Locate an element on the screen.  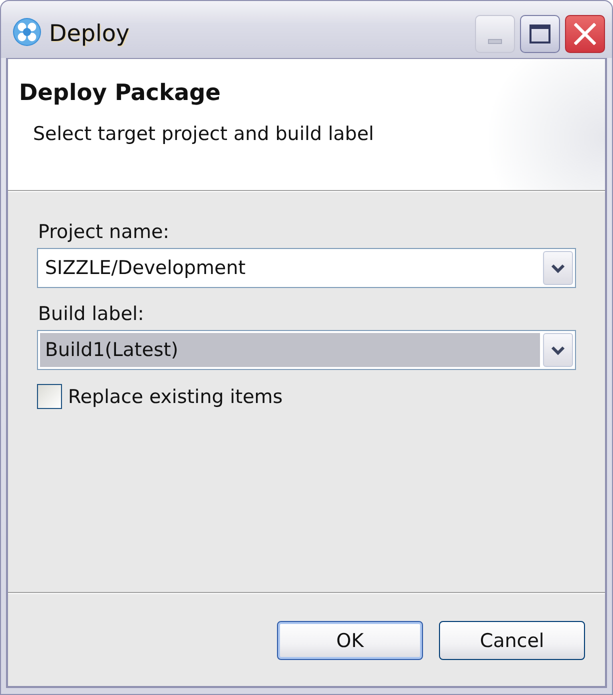
checkbox-label: Replace existing items is located at coordinates (175, 397).